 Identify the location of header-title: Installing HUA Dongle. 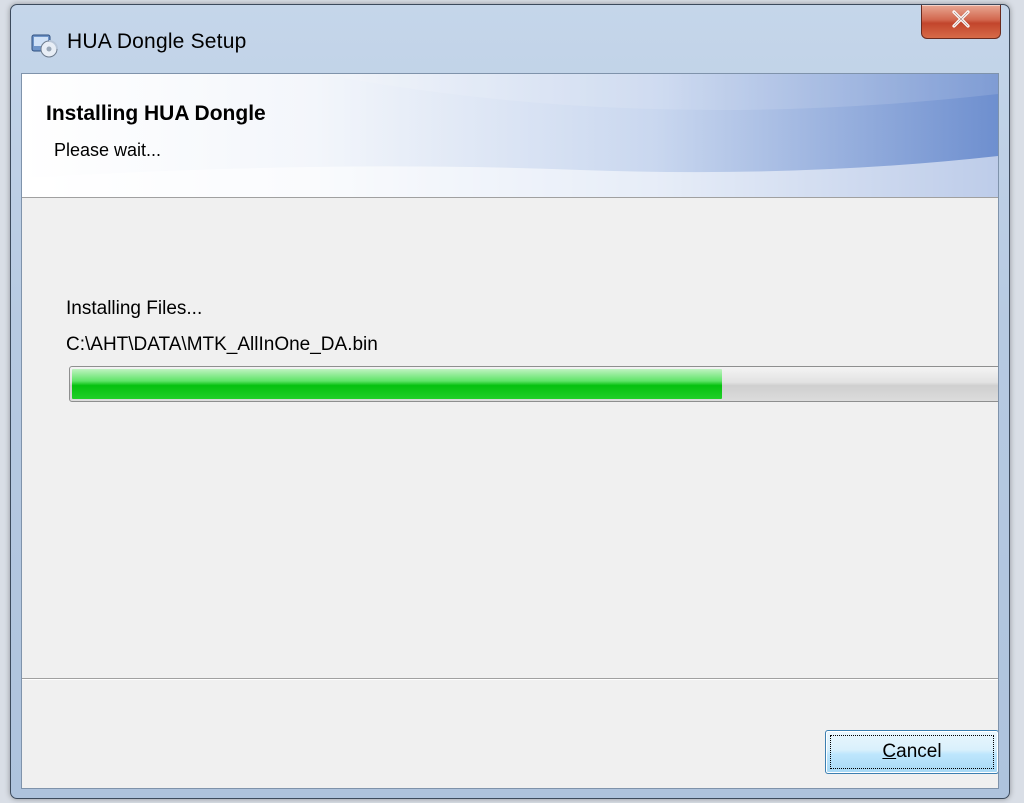
(156, 113).